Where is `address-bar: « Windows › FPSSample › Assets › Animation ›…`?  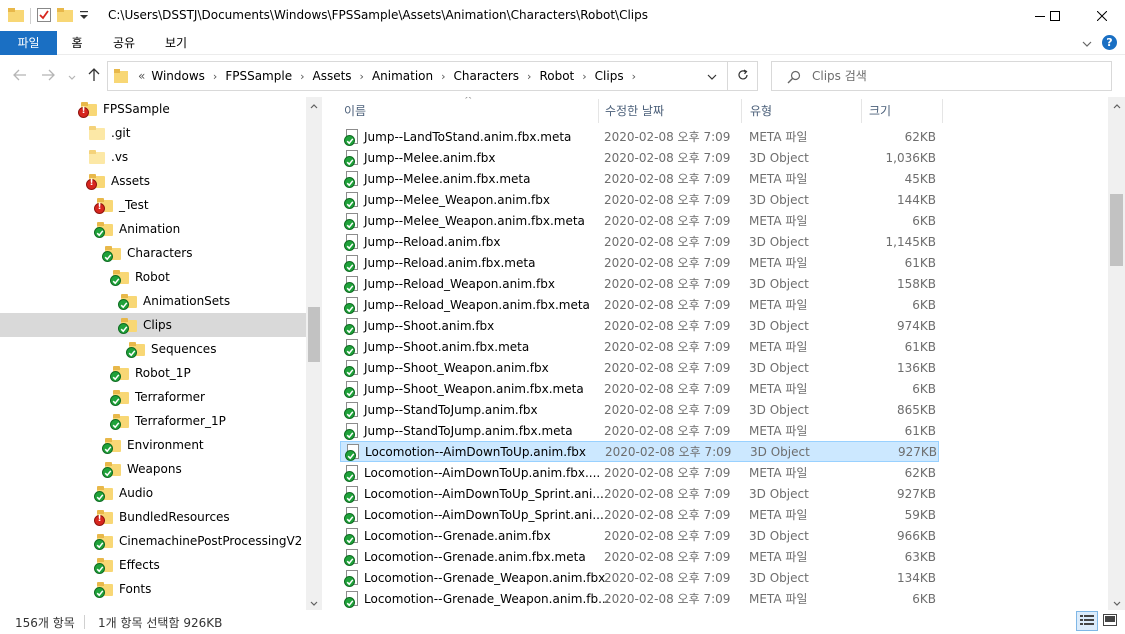
address-bar: « Windows › FPSSample › Assets › Animation ›… is located at coordinates (432, 76).